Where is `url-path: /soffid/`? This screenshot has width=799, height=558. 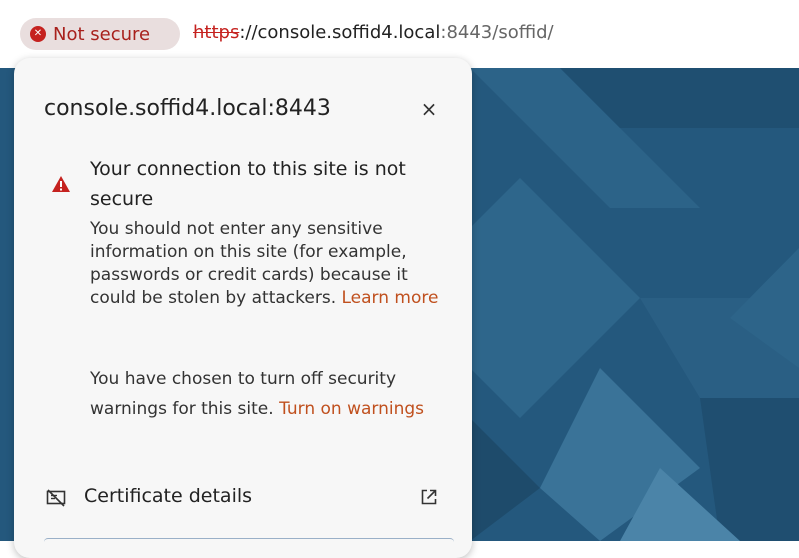
url-path: /soffid/ is located at coordinates (523, 32).